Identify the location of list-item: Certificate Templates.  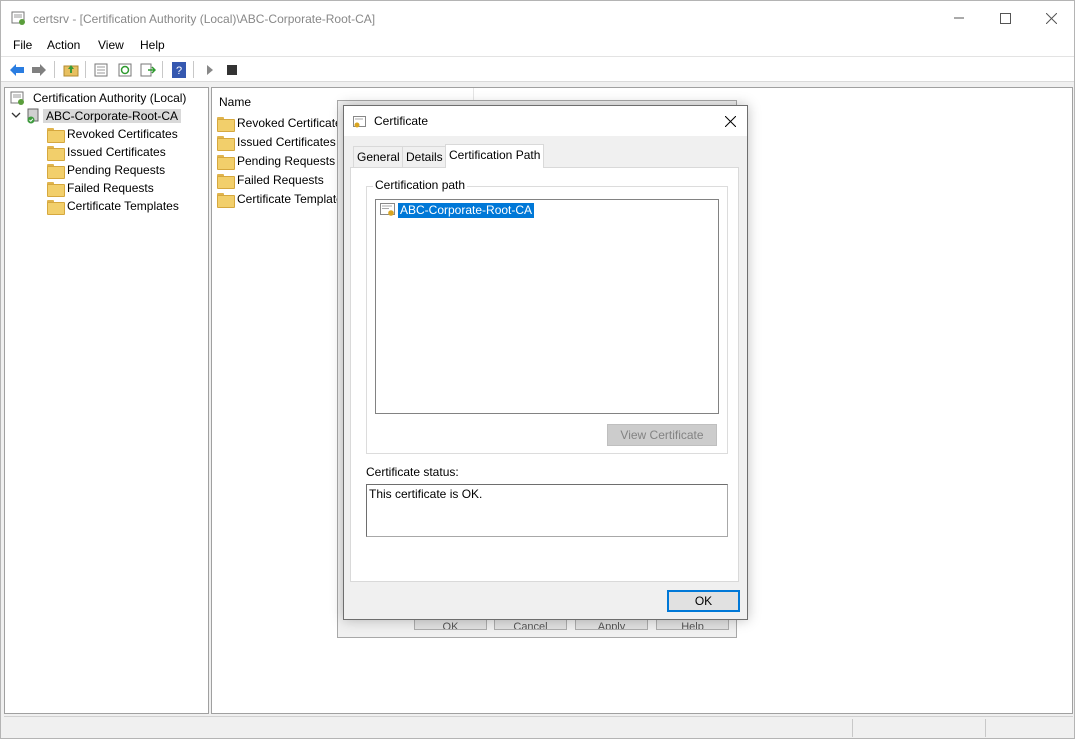
(283, 199).